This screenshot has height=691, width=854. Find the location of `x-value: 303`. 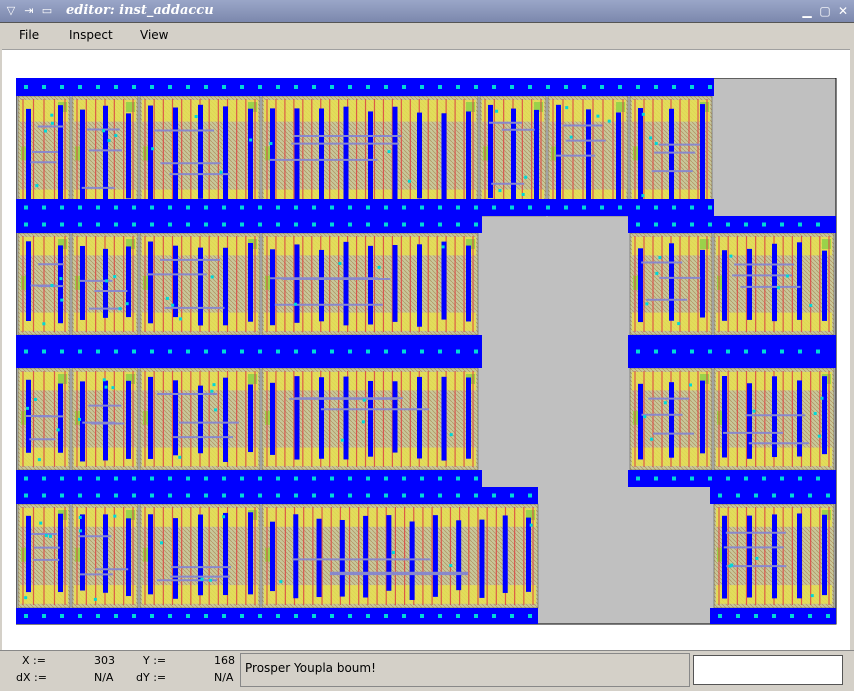

x-value: 303 is located at coordinates (104, 660).